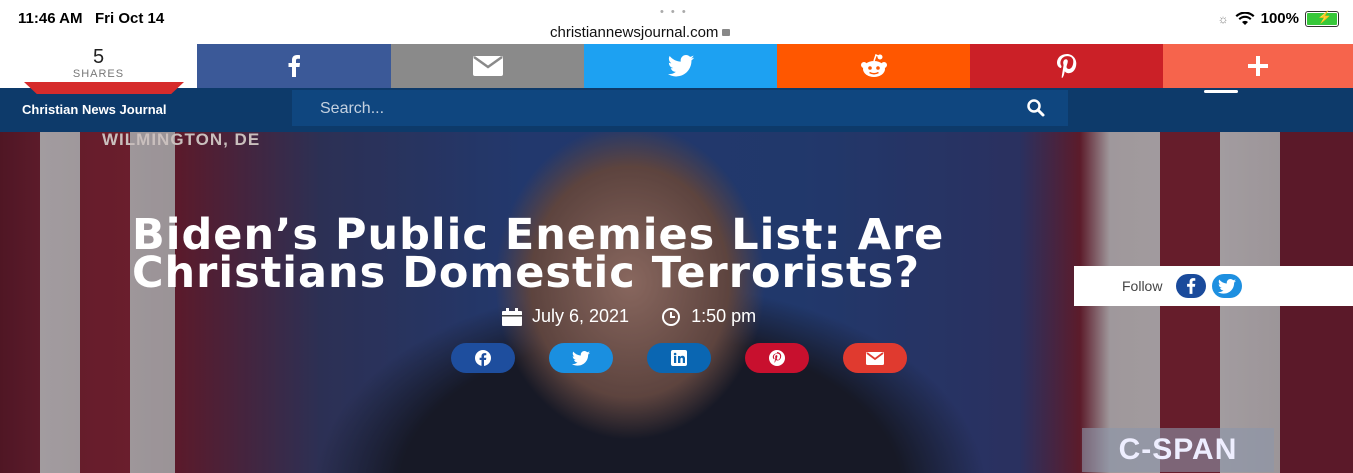  I want to click on linkedin-icon, so click(679, 358).